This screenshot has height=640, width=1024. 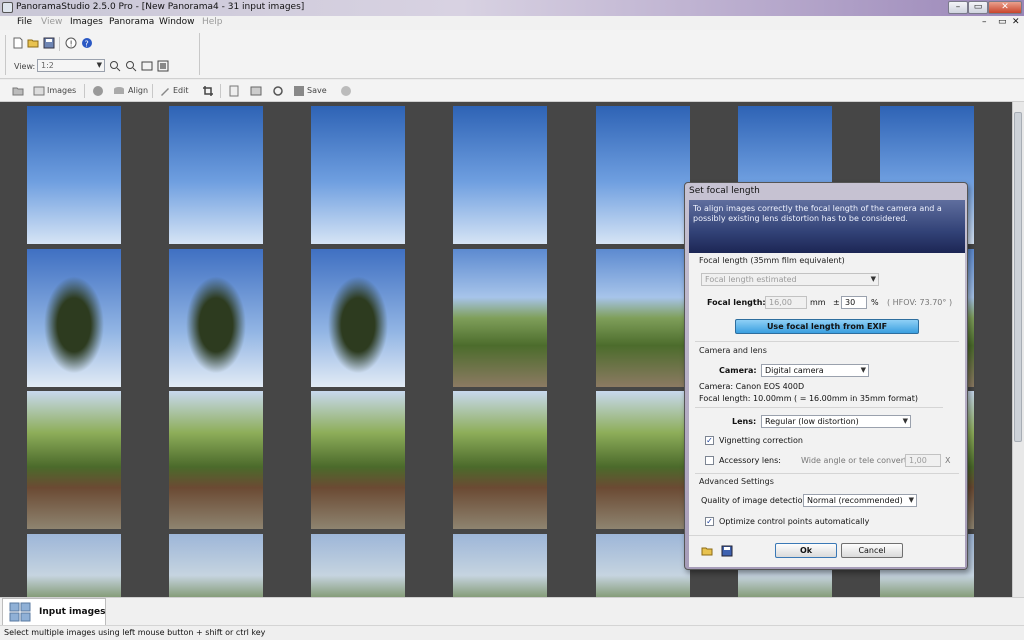 What do you see at coordinates (836, 302) in the screenshot?
I see `tolerance-sign: ±` at bounding box center [836, 302].